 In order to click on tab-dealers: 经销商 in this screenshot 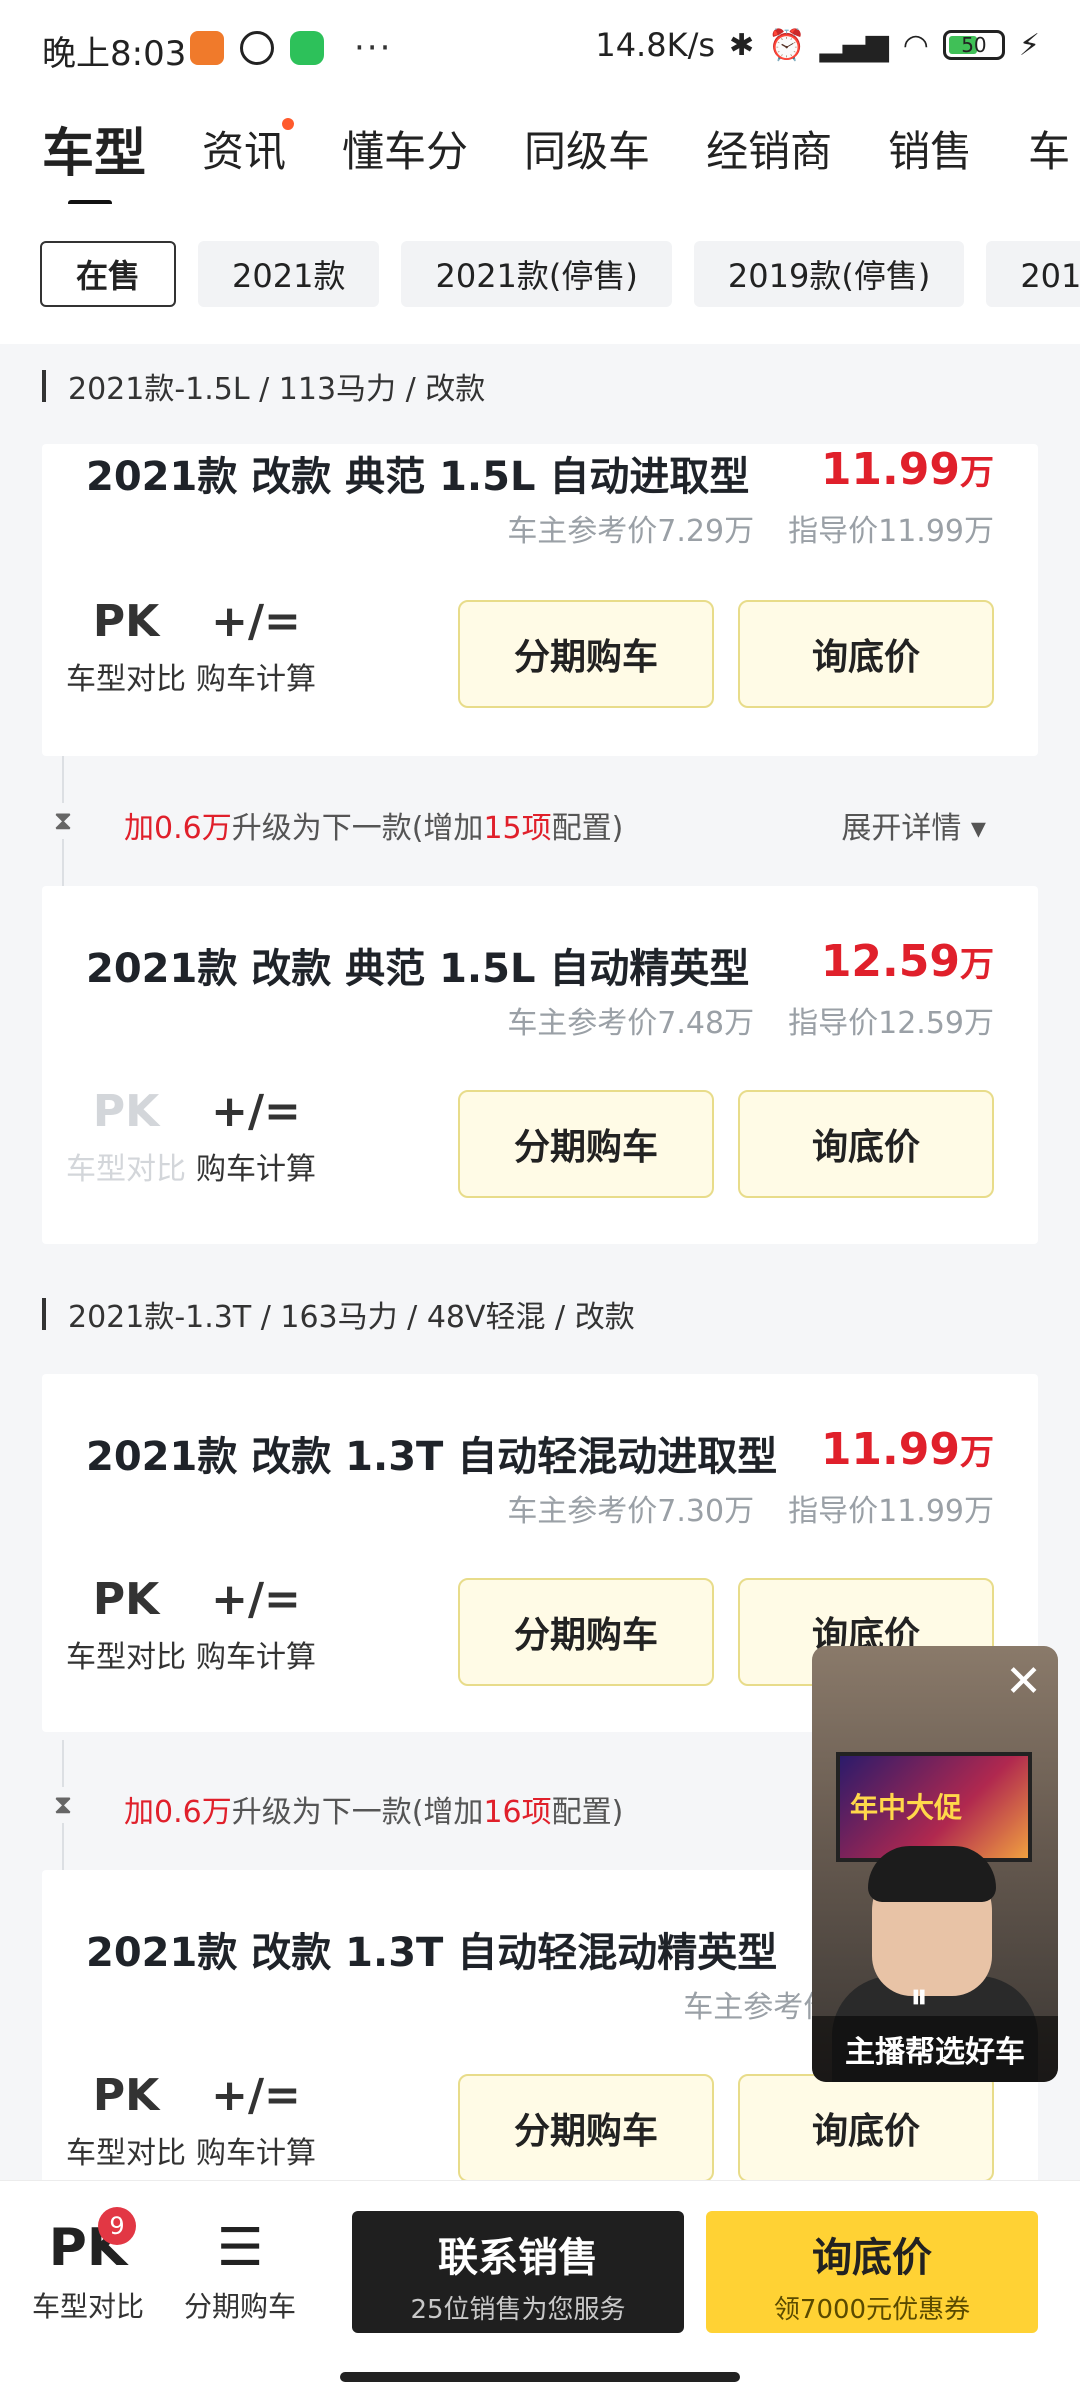, I will do `click(769, 148)`.